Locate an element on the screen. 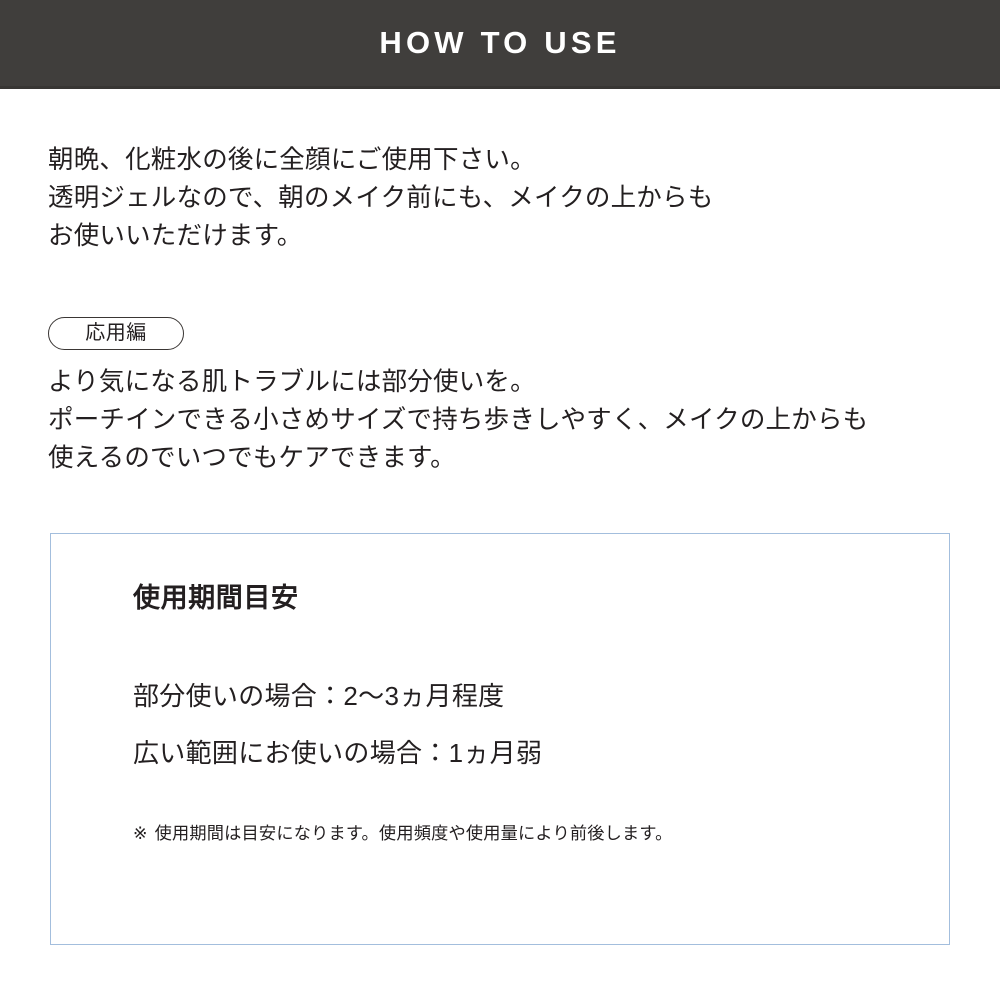 Image resolution: width=1000 pixels, height=1000 pixels. usage-period-heading: 使用期間目安 is located at coordinates (216, 598).